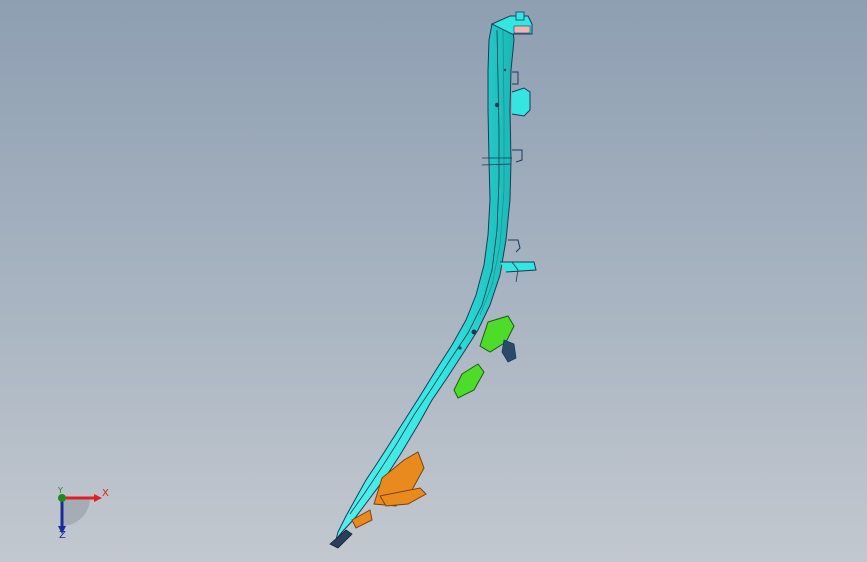 This screenshot has width=867, height=562. I want to click on z-axis-label: Z, so click(62, 535).